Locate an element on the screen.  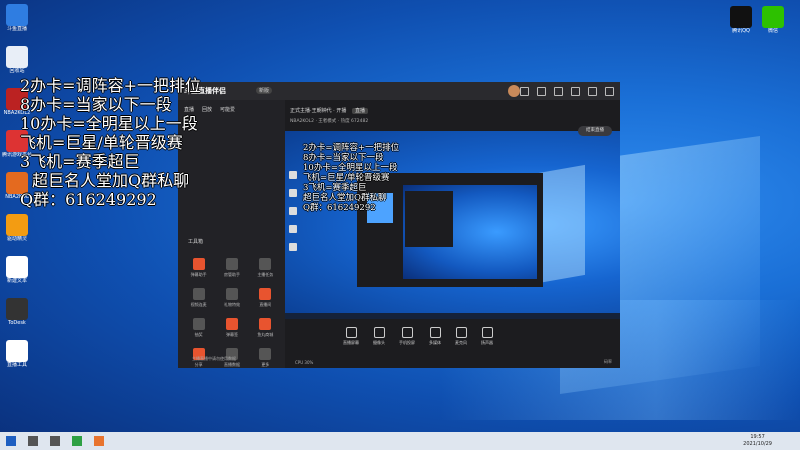
room-info: NBA2KOL2 · 王者模式 · 热度 672482 is located at coordinates (329, 121).